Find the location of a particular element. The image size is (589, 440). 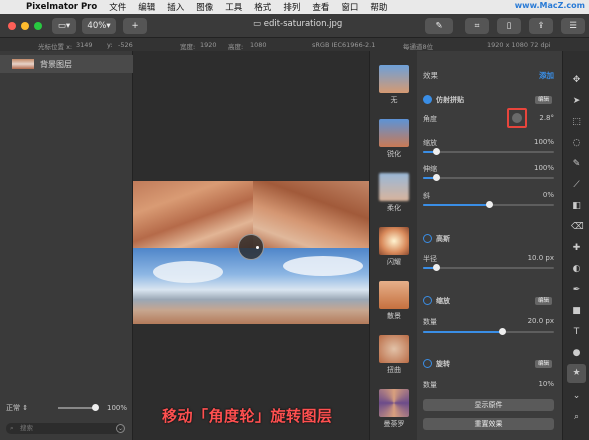

draw-tool-button: ✎ is located at coordinates (439, 26).